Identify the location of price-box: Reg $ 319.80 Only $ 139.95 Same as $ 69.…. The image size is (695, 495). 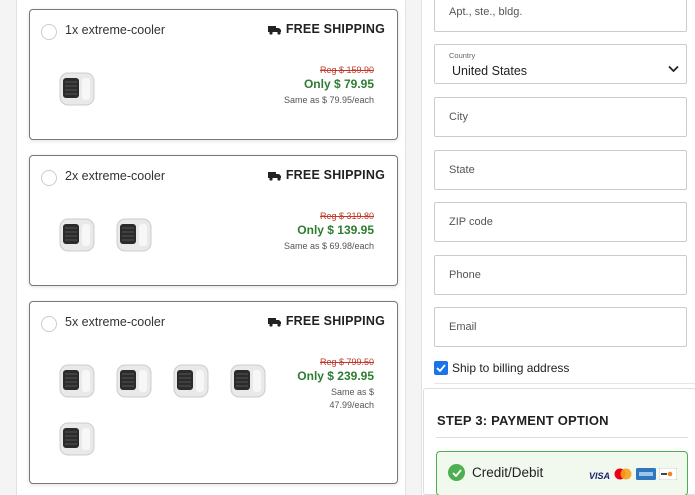
(329, 232).